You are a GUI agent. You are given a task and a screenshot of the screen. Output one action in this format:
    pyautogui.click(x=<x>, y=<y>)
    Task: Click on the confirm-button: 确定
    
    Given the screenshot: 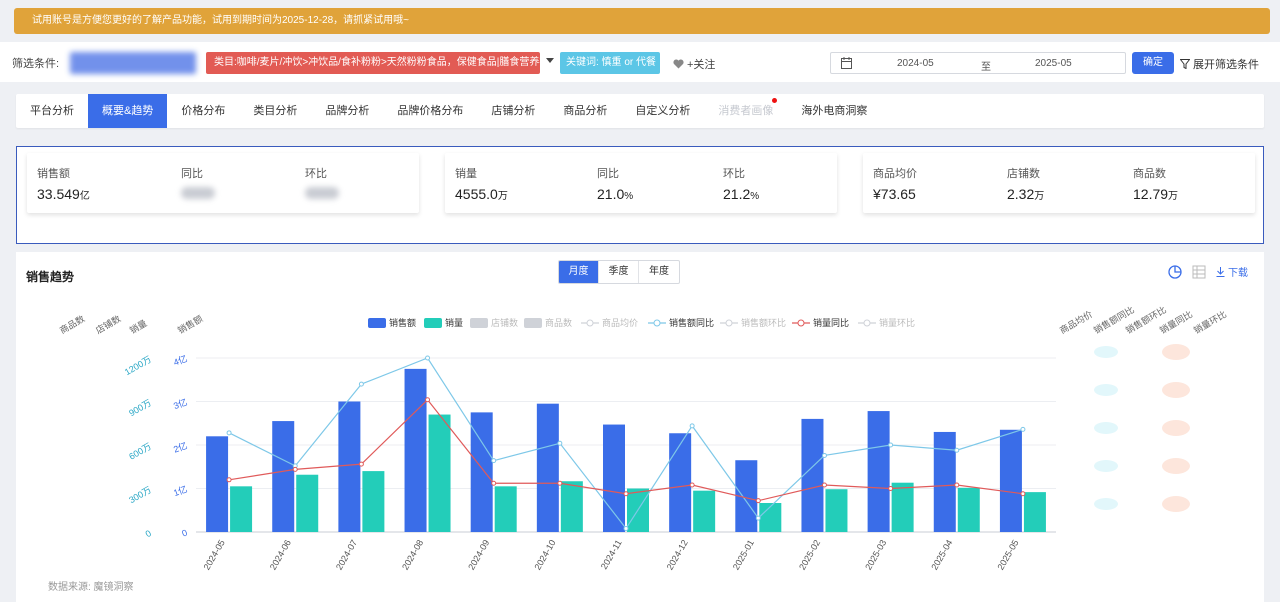 What is the action you would take?
    pyautogui.click(x=1153, y=63)
    